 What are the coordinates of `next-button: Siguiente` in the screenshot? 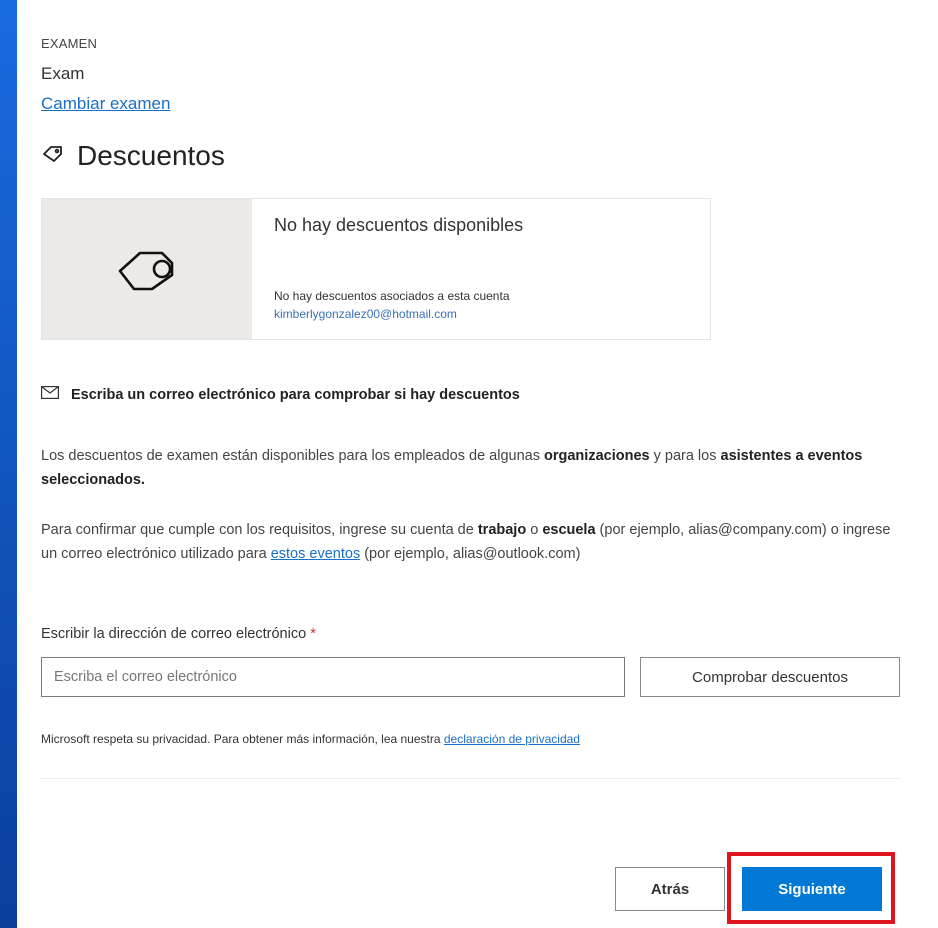 It's located at (812, 889).